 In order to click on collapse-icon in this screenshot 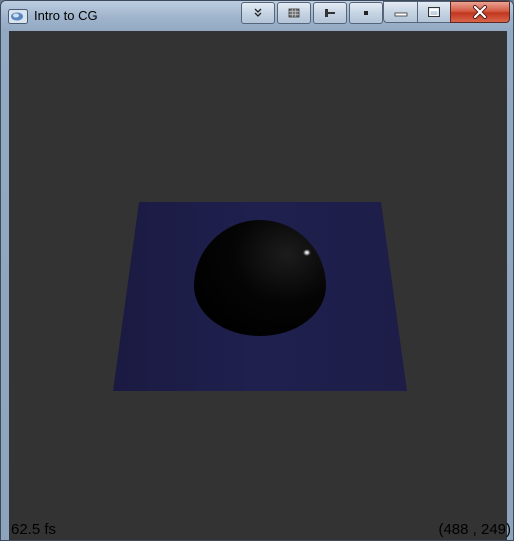, I will do `click(258, 12)`.